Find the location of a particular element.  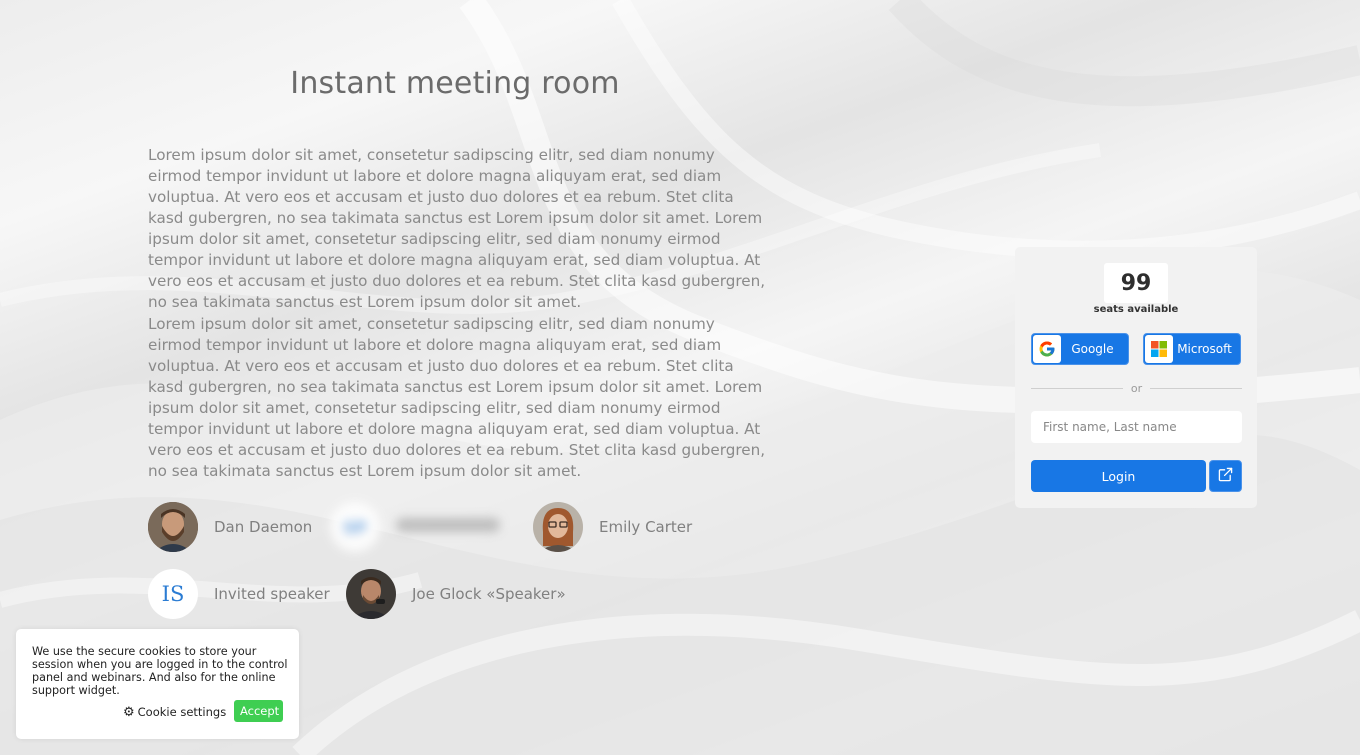

seats-label: seats available is located at coordinates (1136, 309).